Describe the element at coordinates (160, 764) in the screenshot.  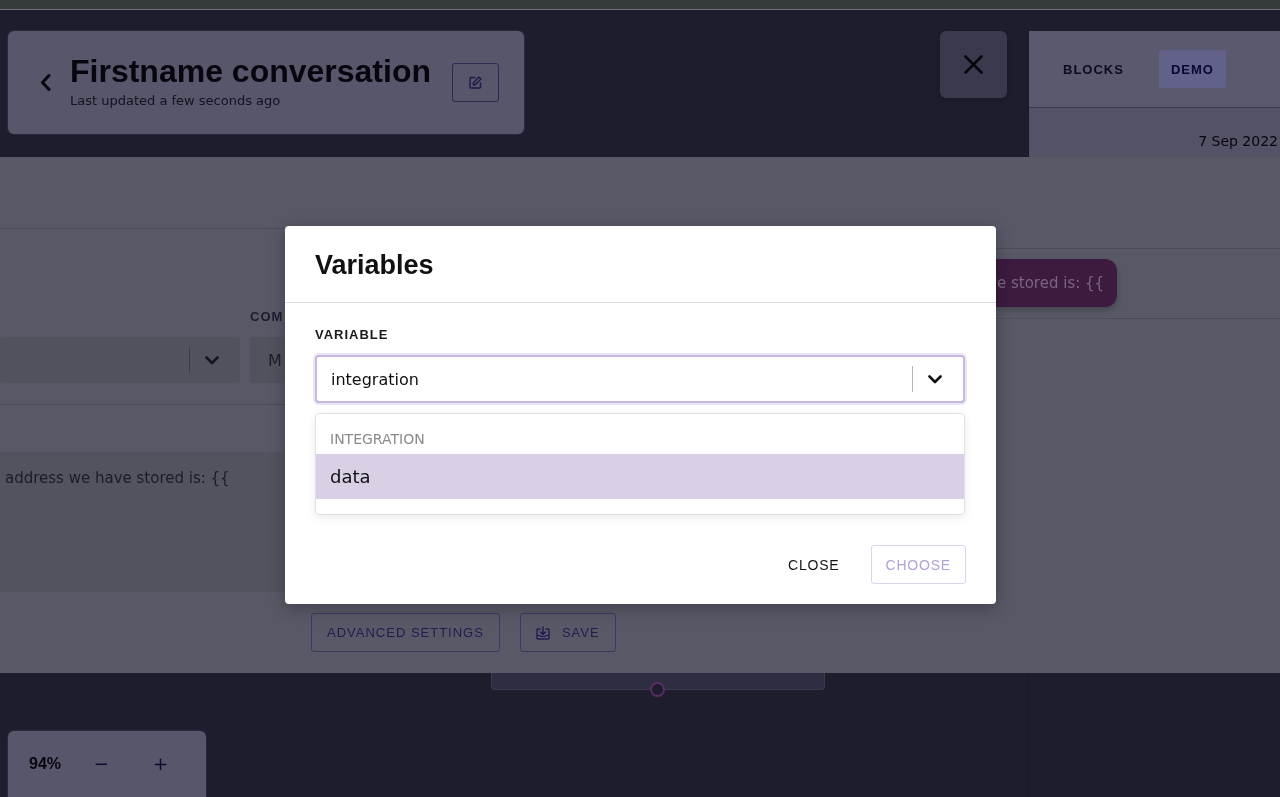
I see `zoom-in-button: +` at that location.